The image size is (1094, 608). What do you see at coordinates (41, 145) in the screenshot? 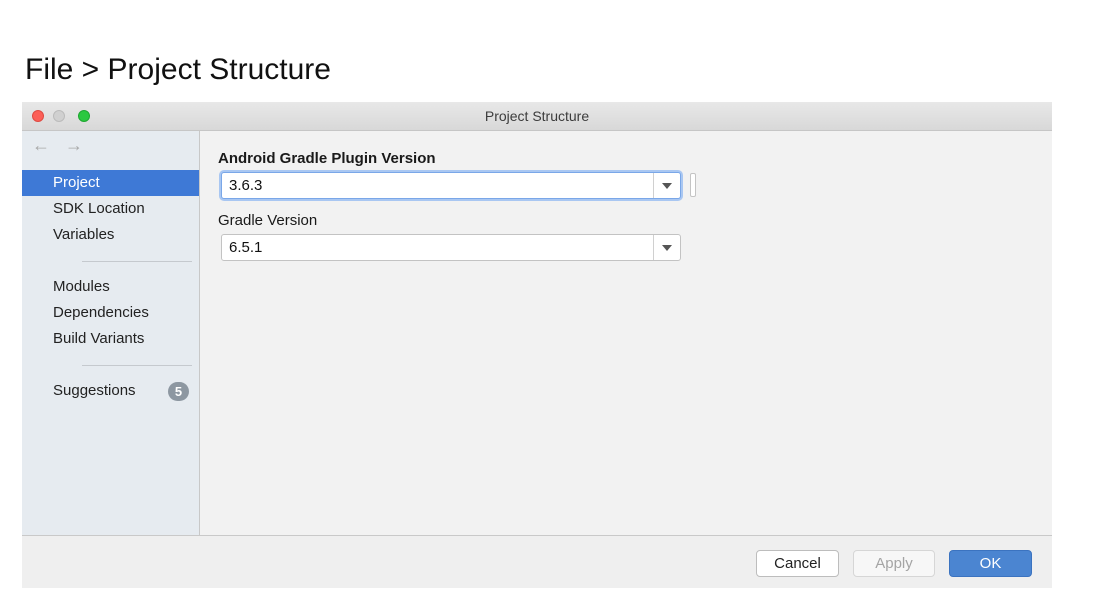
I see `back-arrow-icon: ←` at bounding box center [41, 145].